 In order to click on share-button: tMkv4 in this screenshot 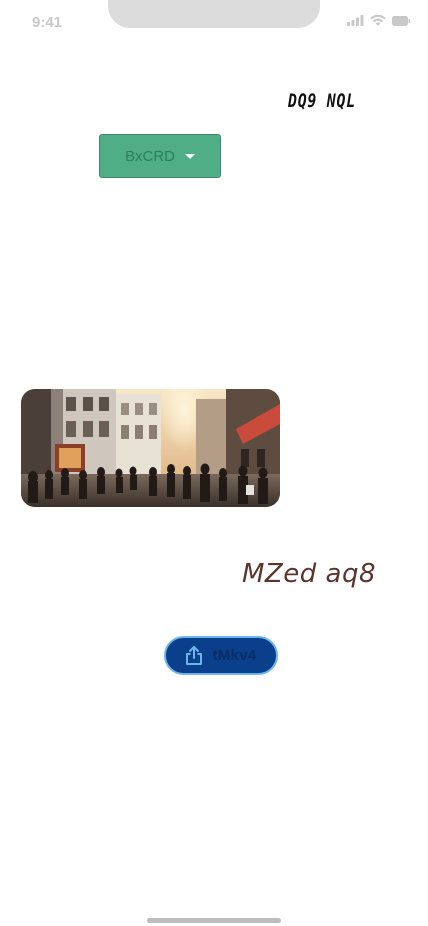, I will do `click(221, 655)`.